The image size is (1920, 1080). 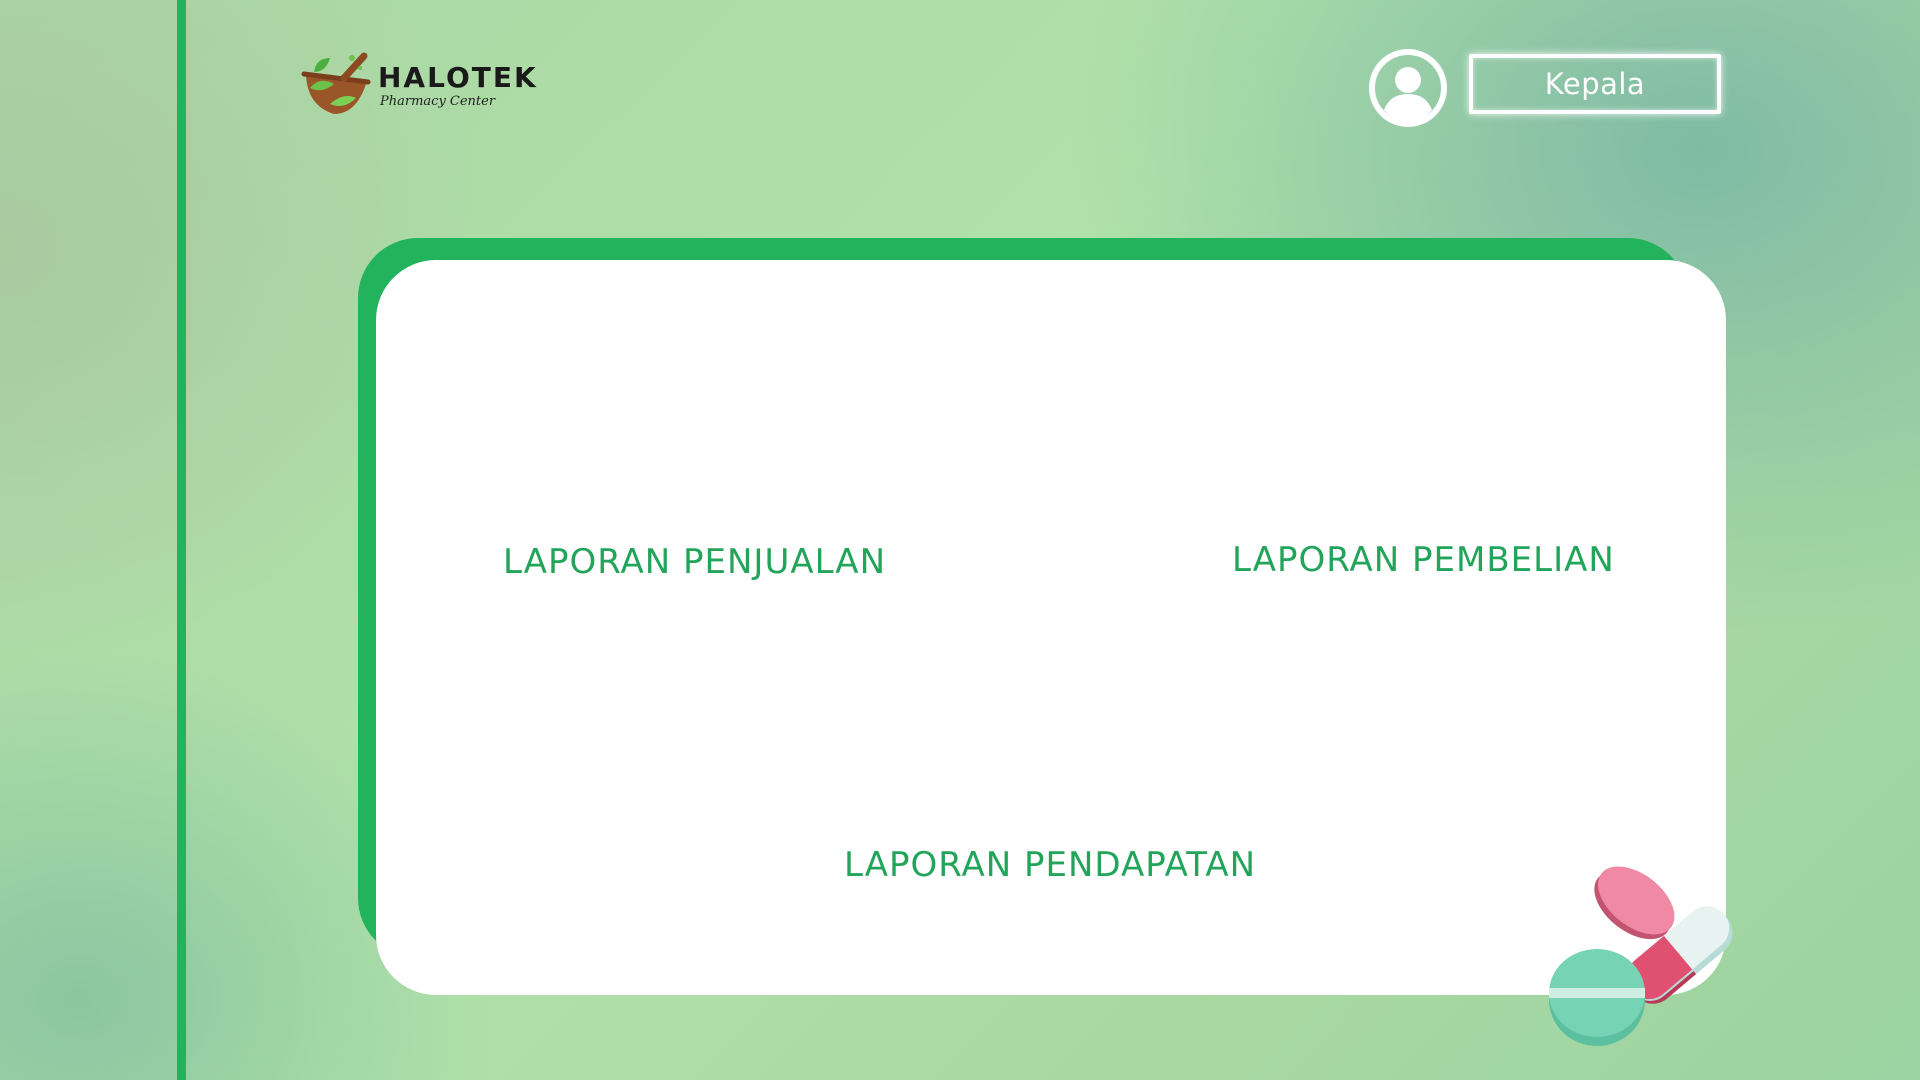 I want to click on user-role-button: Kepala, so click(x=1595, y=84).